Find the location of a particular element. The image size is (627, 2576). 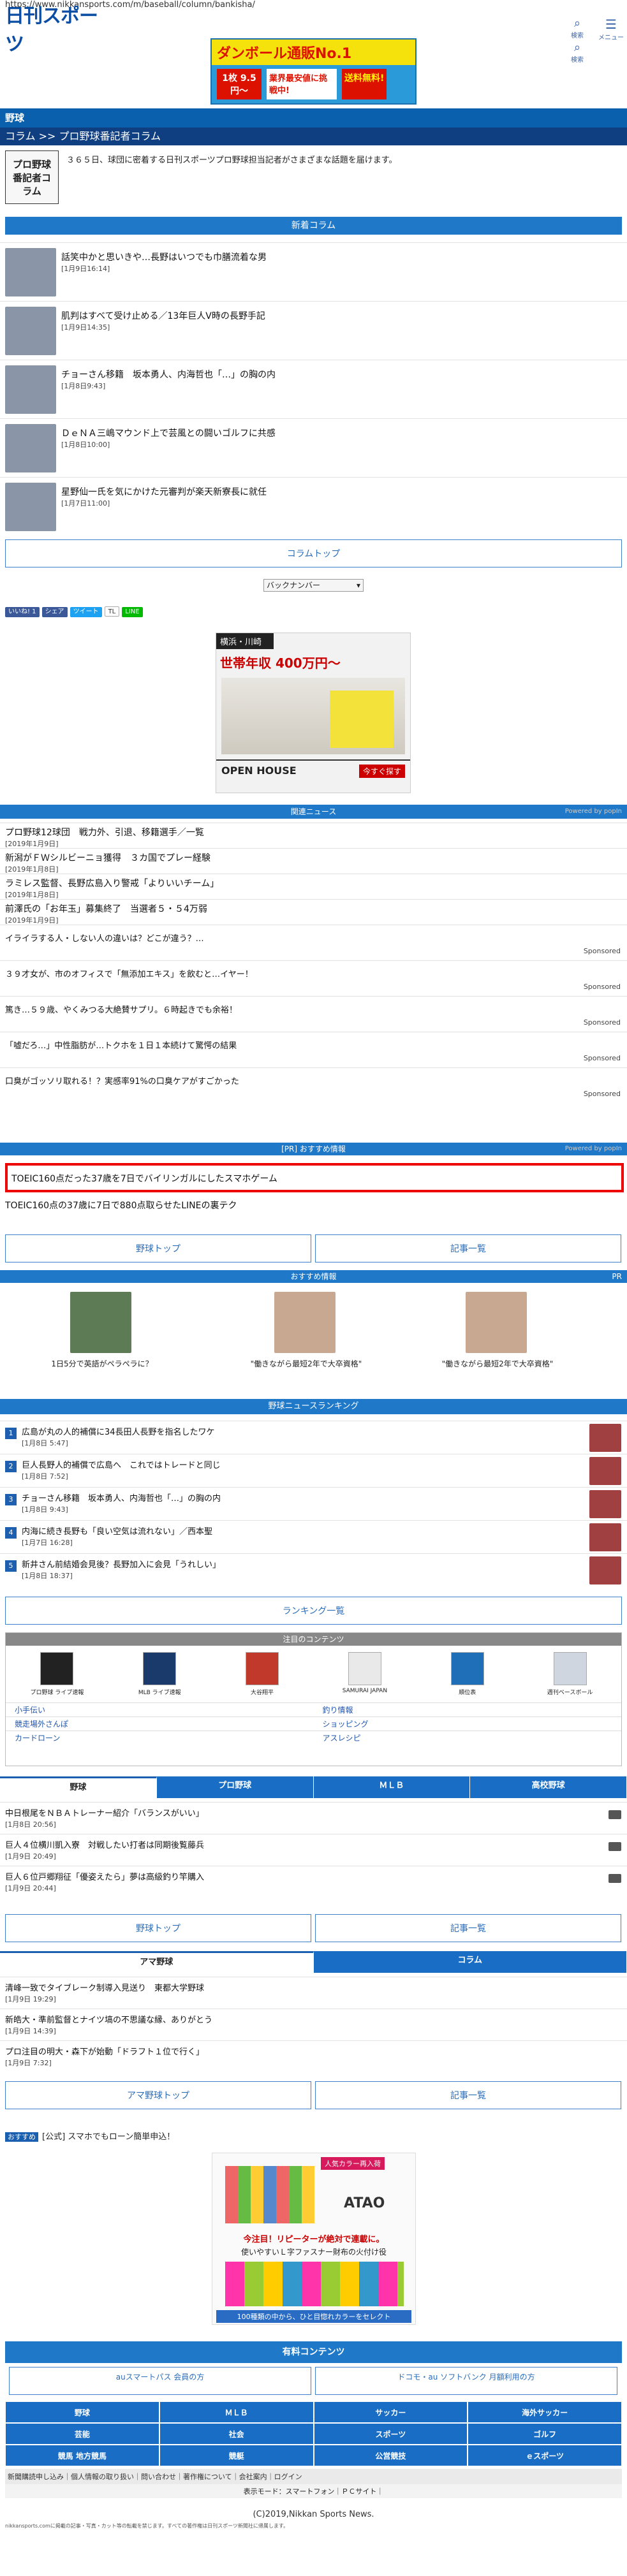

contents-item: 大谷翔平 is located at coordinates (262, 1674).